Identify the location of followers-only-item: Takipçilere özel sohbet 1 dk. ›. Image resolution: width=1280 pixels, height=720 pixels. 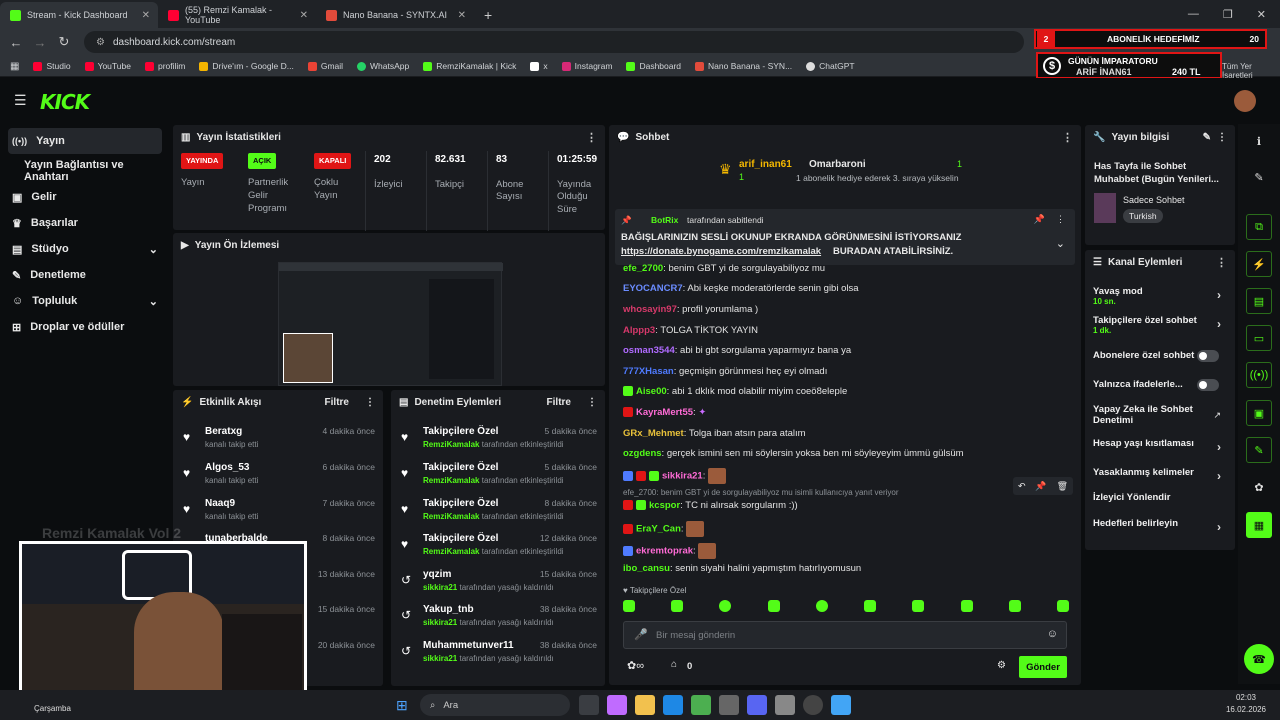
(1159, 325).